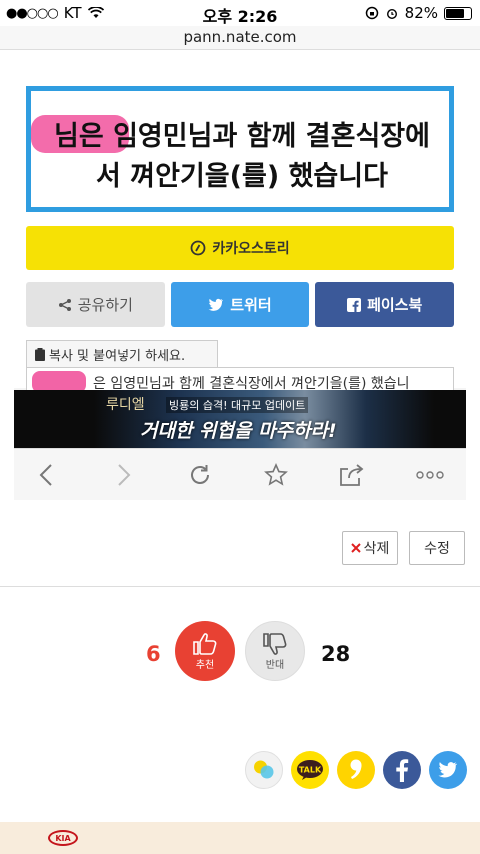 This screenshot has width=480, height=854. I want to click on thumbs-up-icon, so click(205, 643).